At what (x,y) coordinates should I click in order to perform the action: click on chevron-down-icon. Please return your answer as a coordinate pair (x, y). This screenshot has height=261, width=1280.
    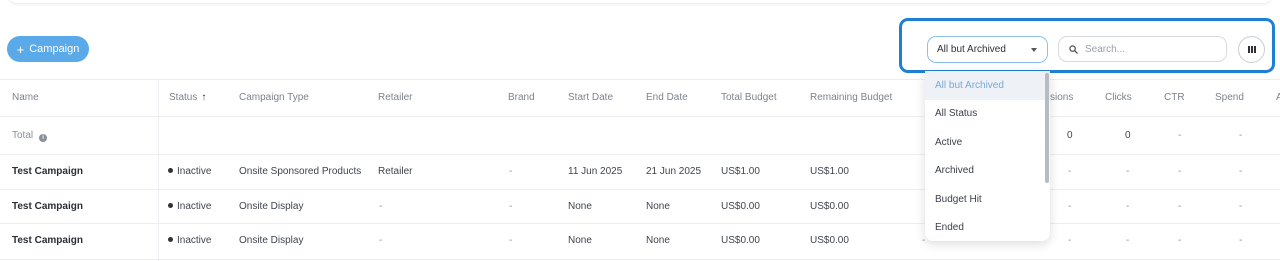
    Looking at the image, I should click on (1034, 50).